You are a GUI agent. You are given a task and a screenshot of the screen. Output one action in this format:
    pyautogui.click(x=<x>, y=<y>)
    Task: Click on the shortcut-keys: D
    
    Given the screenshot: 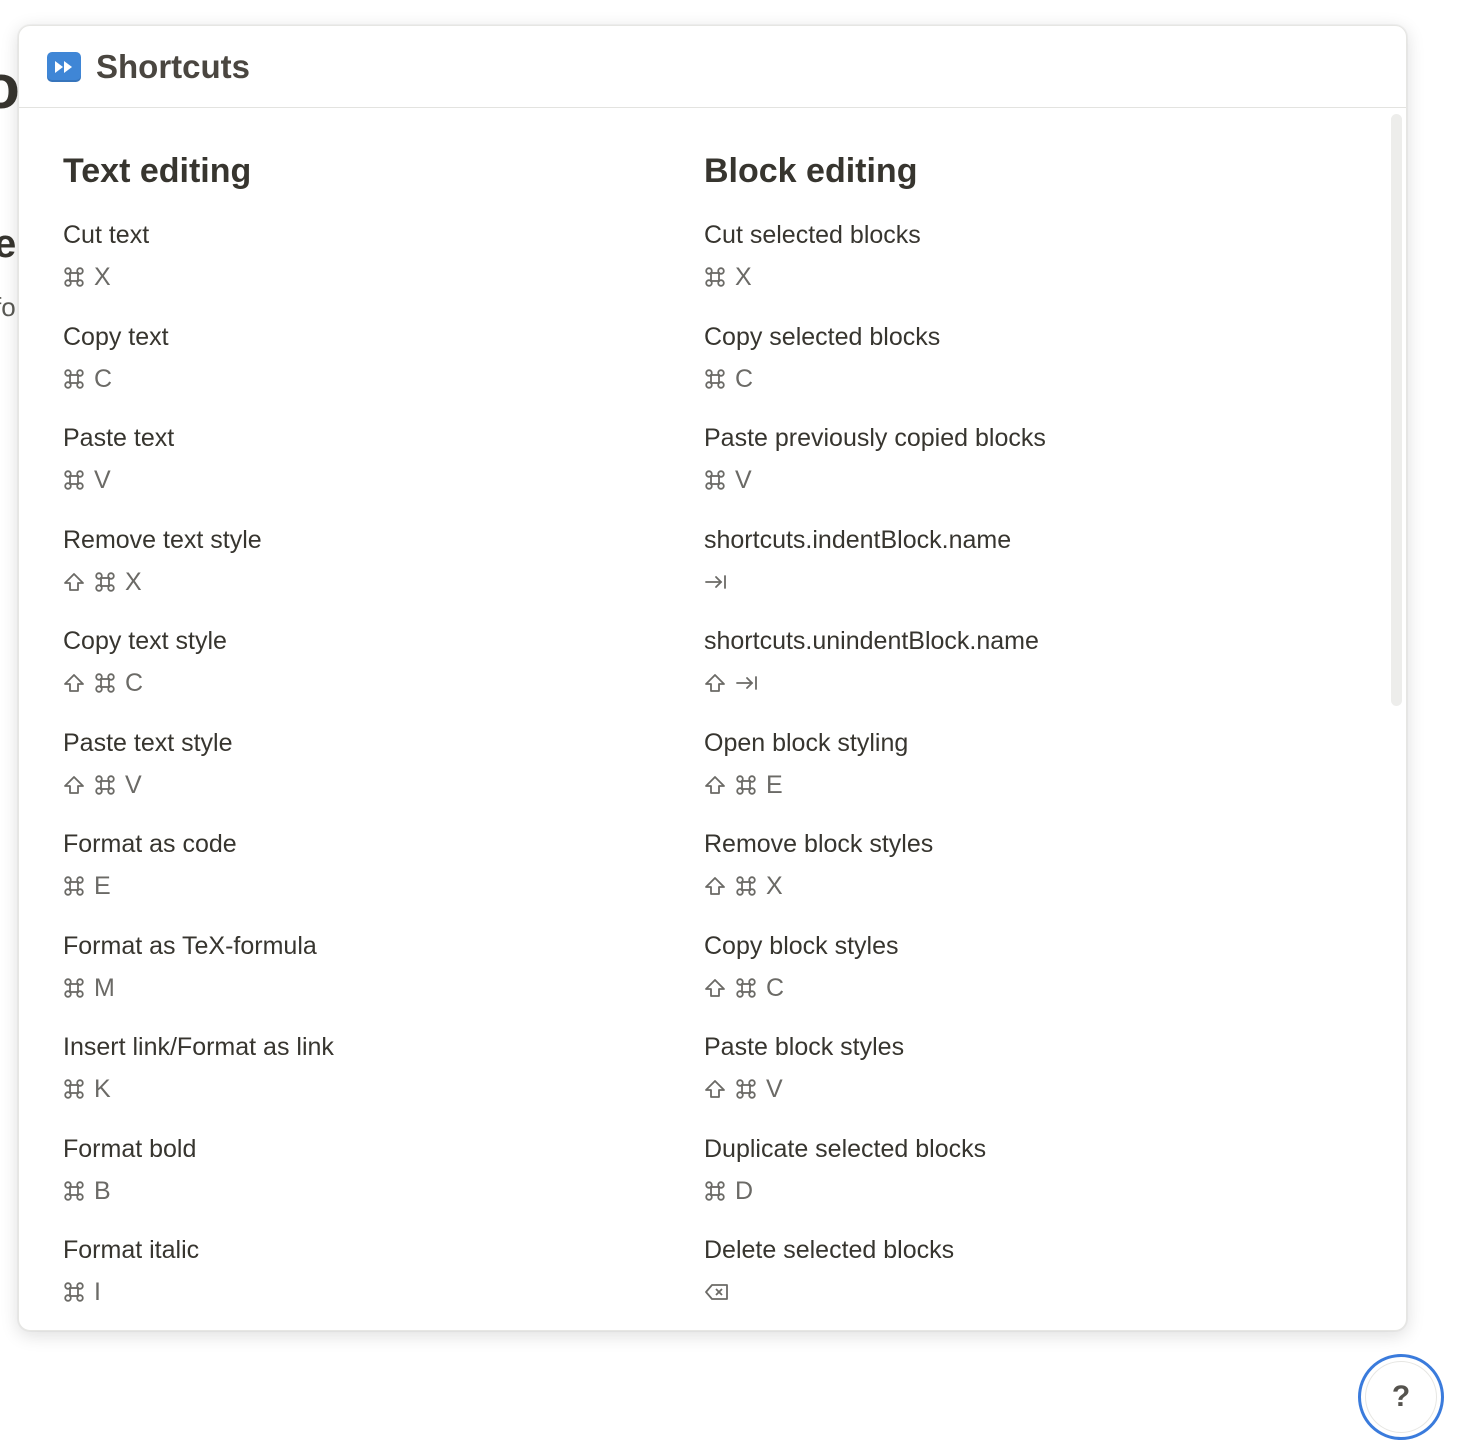 What is the action you would take?
    pyautogui.click(x=1024, y=1191)
    